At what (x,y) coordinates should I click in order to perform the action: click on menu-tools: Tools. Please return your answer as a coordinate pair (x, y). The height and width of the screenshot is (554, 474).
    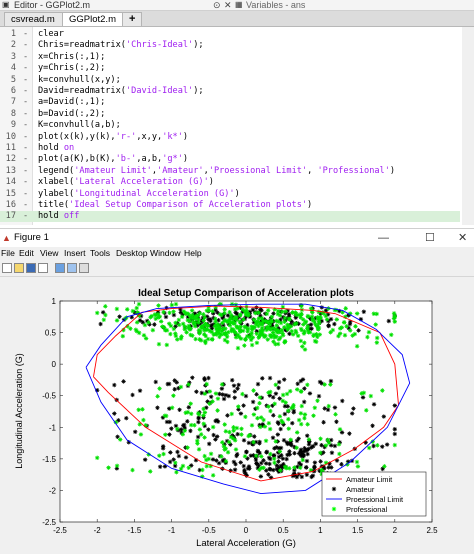
    Looking at the image, I should click on (100, 253).